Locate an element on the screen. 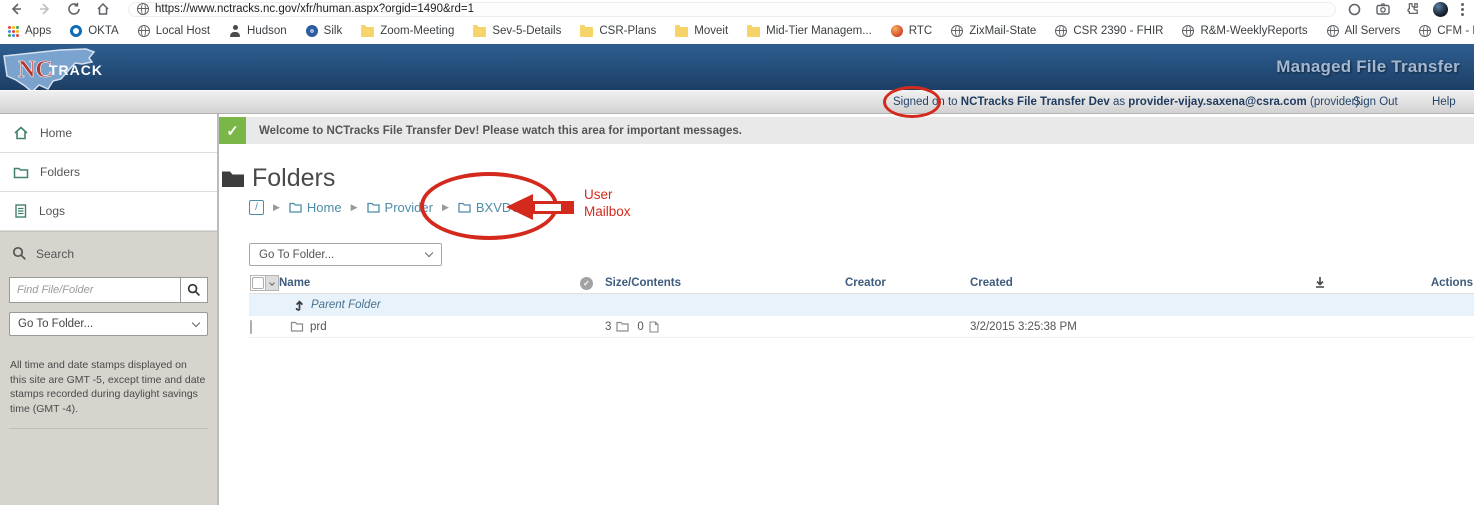  profile-avatar is located at coordinates (1440, 9).